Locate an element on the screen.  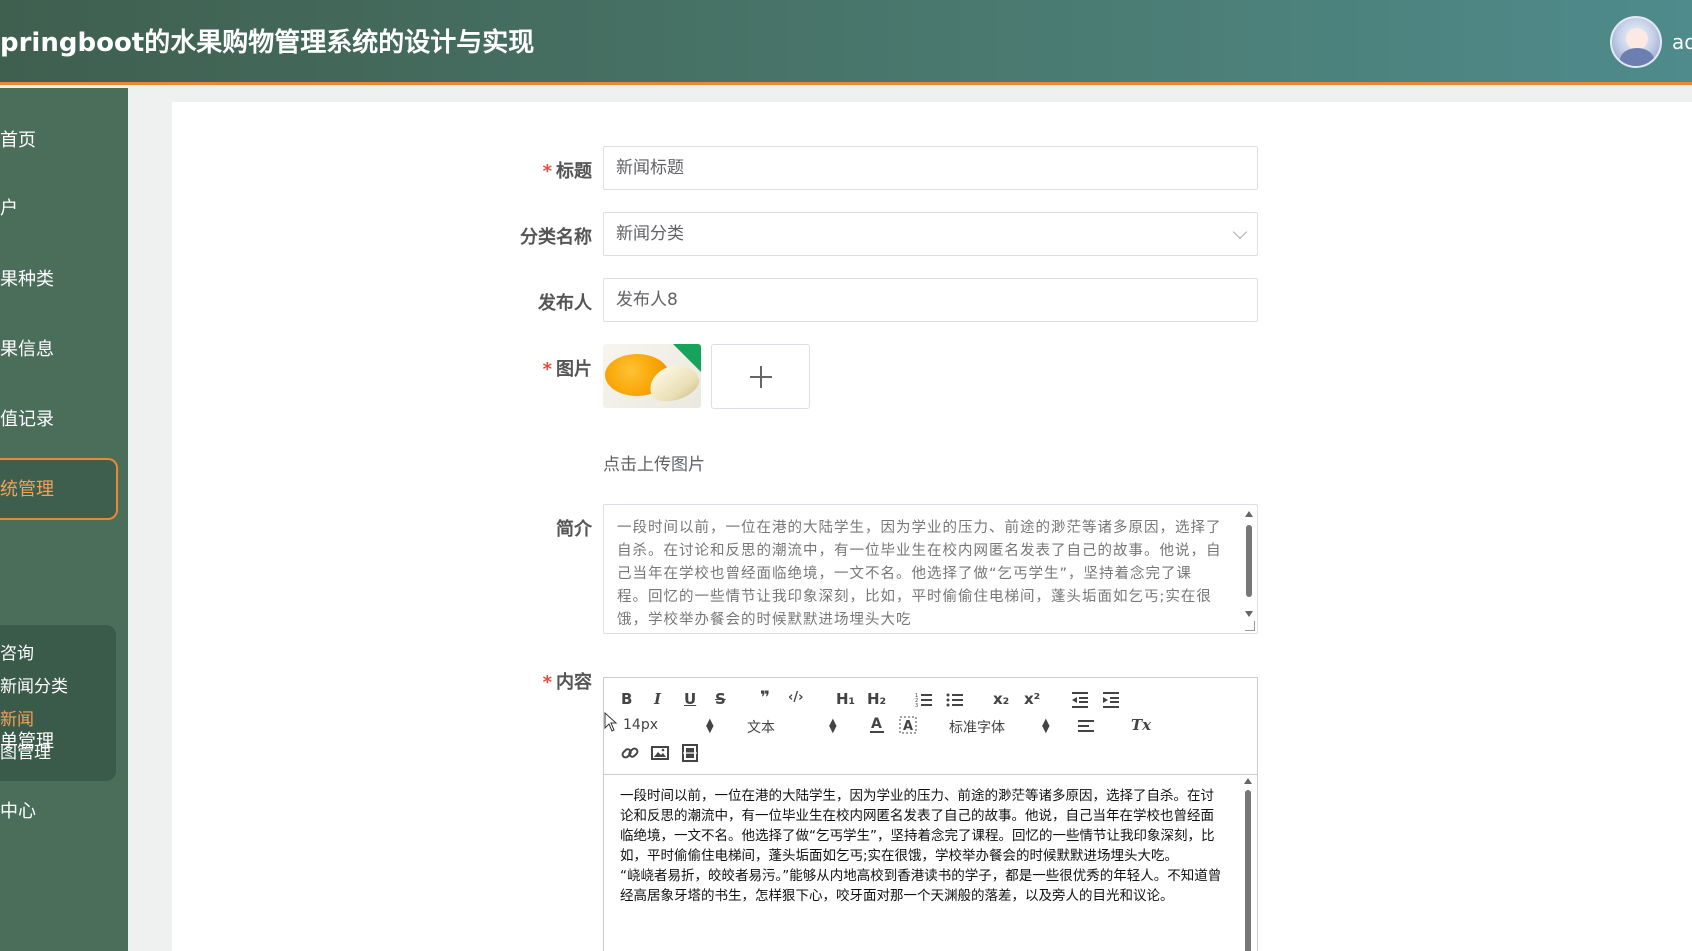
header-1-button: H₁ is located at coordinates (845, 699).